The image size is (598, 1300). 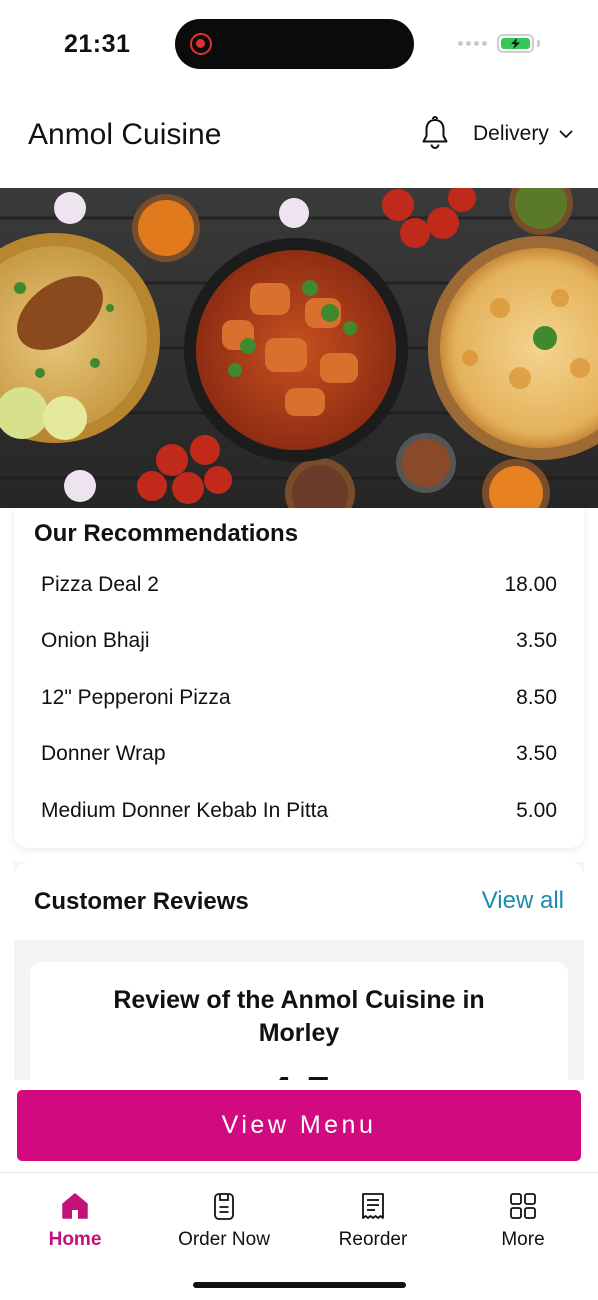 What do you see at coordinates (125, 134) in the screenshot?
I see `restaurant-title: Anmol Cuisine` at bounding box center [125, 134].